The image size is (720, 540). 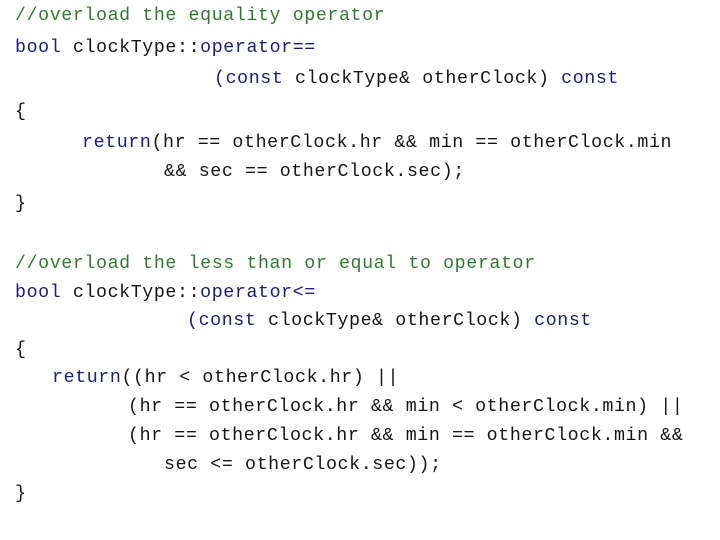 I want to click on code-line: return((hr < otherClock.hr) ||, so click(x=225, y=378).